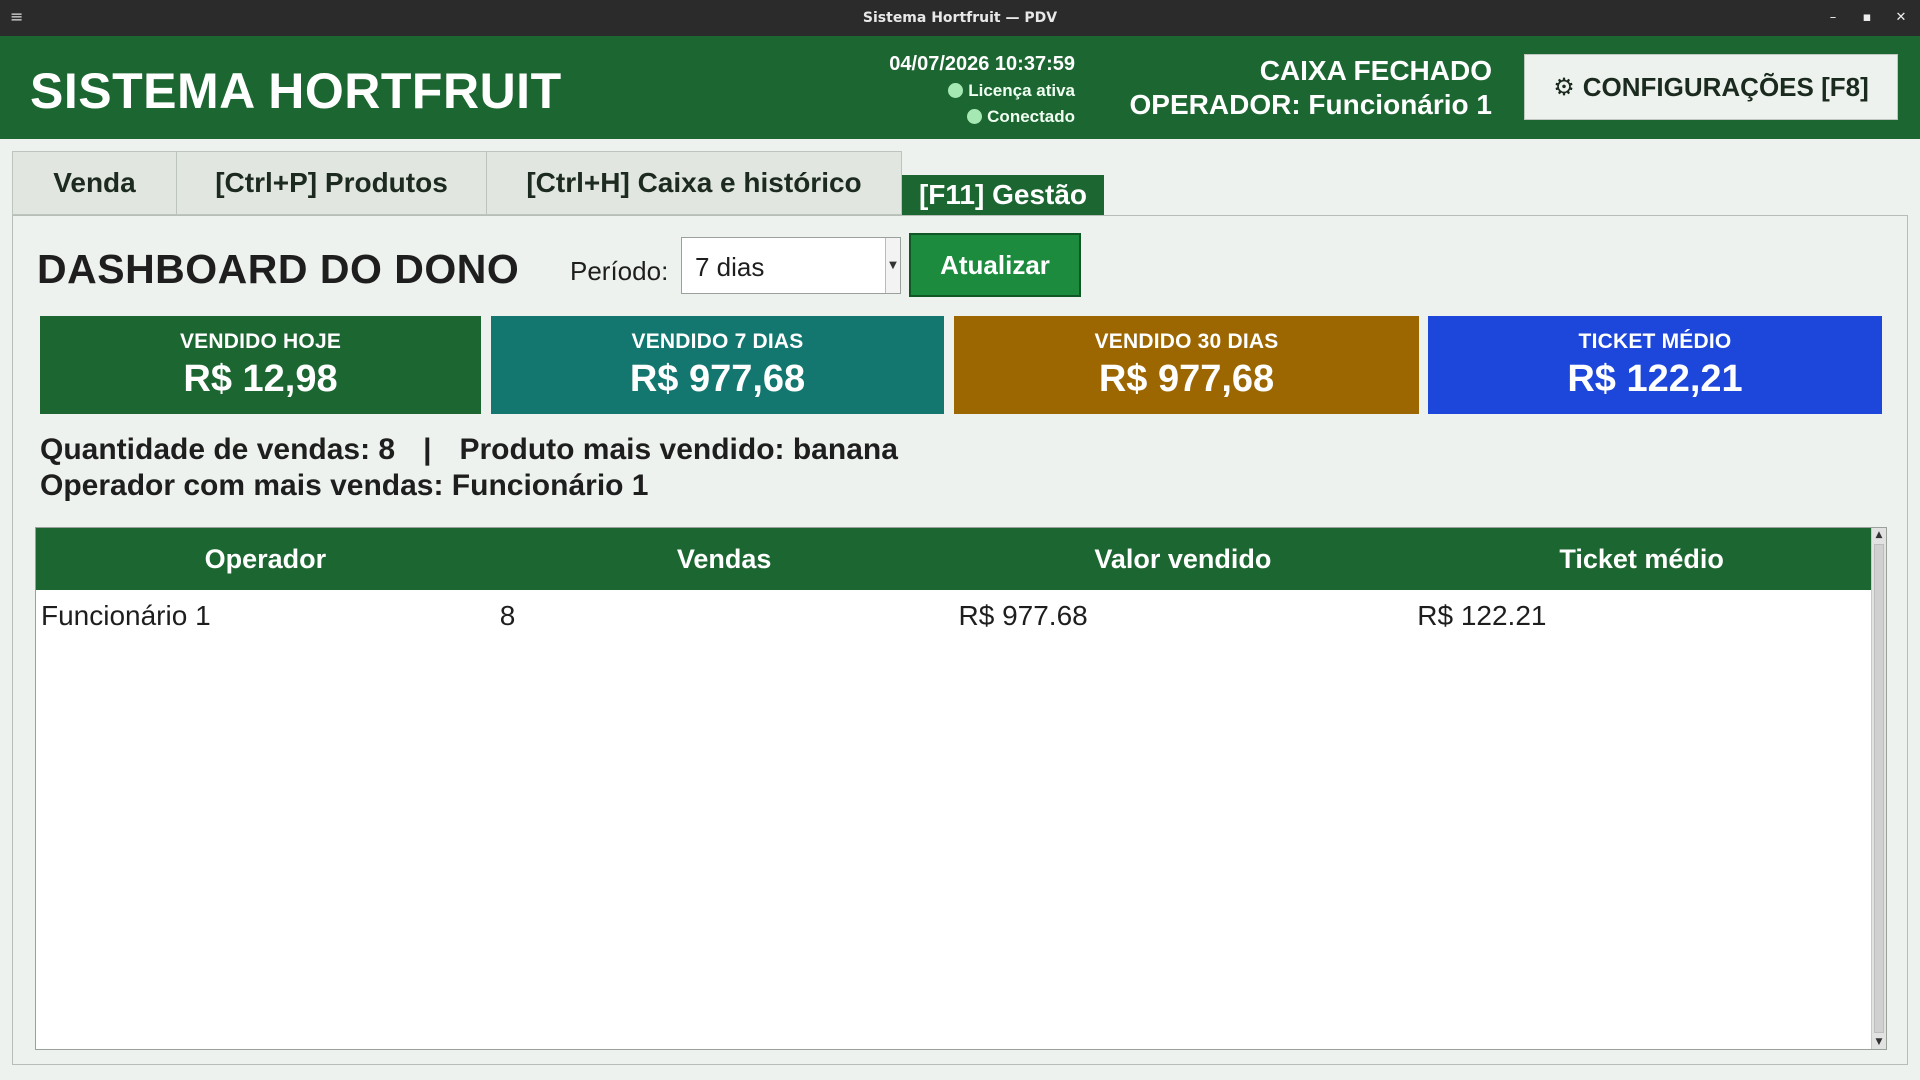  What do you see at coordinates (1023, 615) in the screenshot?
I see `table-cell: R$ 977.68` at bounding box center [1023, 615].